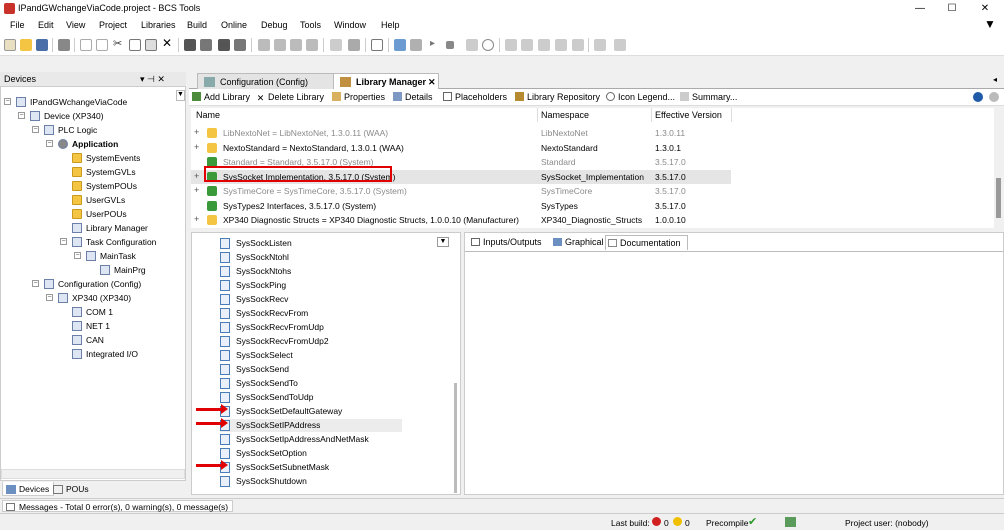 The image size is (1004, 530). What do you see at coordinates (135, 45) in the screenshot?
I see `copy-icon` at bounding box center [135, 45].